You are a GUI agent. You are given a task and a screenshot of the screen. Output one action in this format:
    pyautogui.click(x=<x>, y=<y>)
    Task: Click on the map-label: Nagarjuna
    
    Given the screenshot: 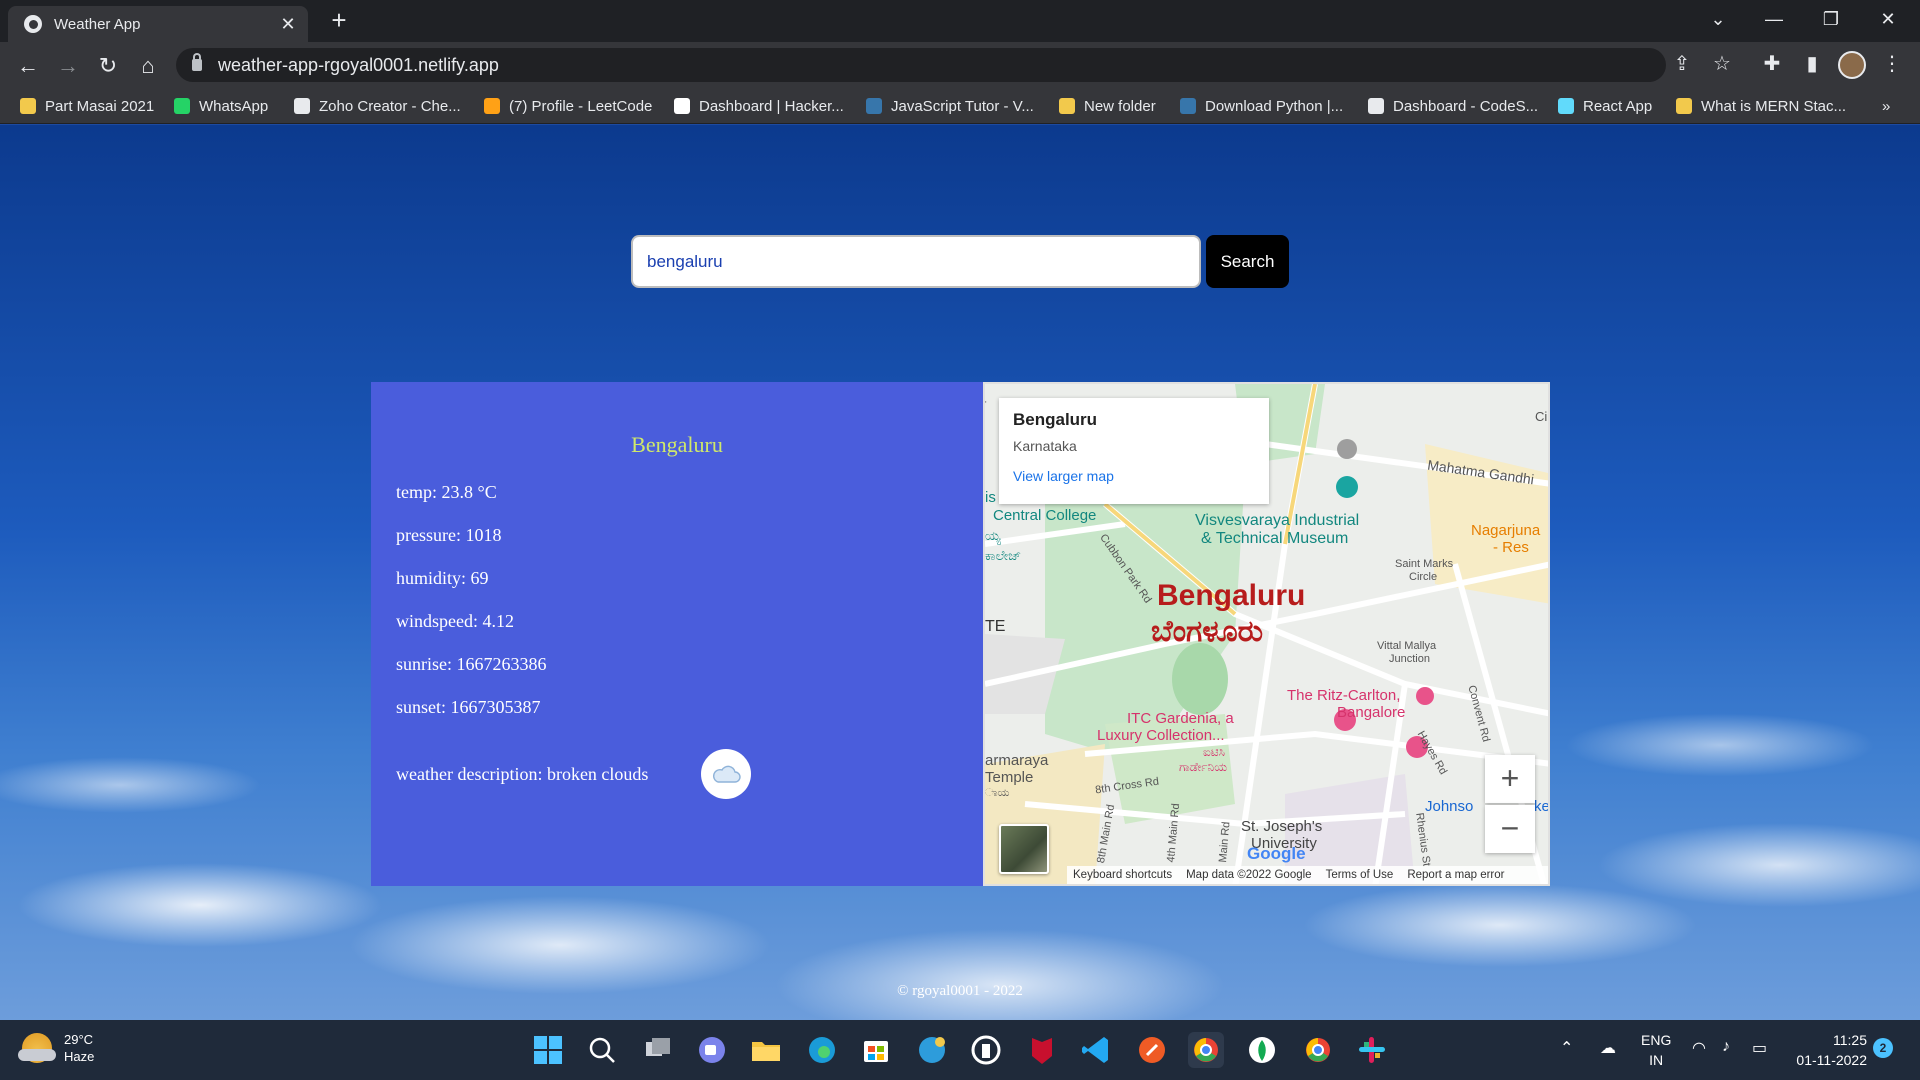 What is the action you would take?
    pyautogui.click(x=1506, y=530)
    